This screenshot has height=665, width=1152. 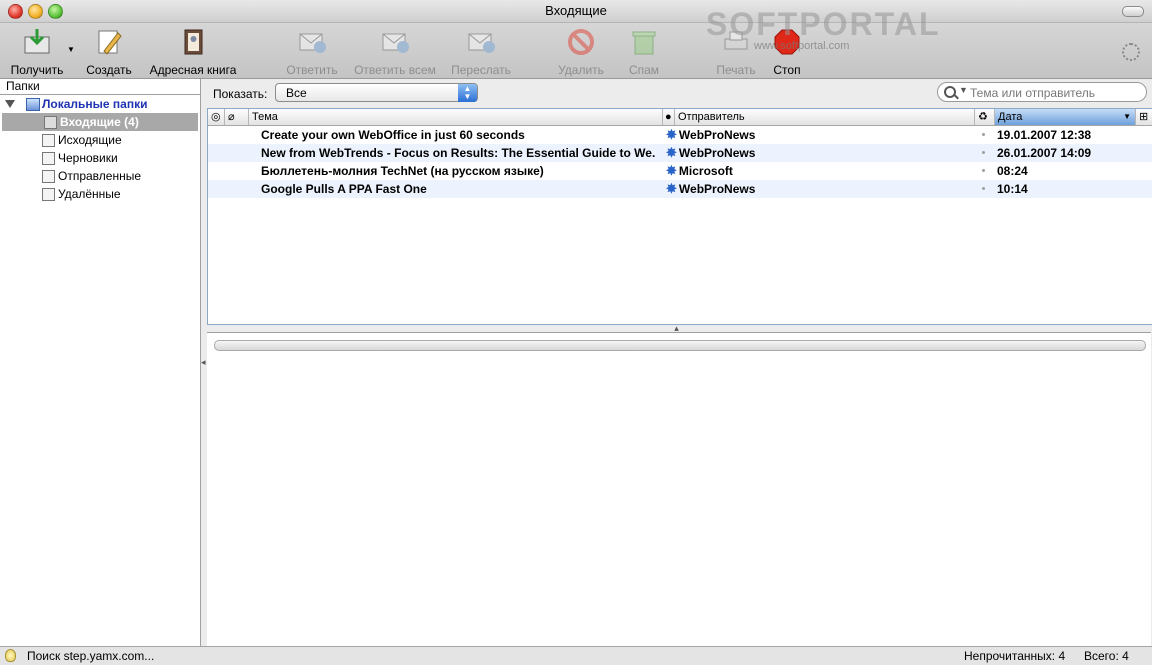 What do you see at coordinates (344, 189) in the screenshot?
I see `message-subject: Google Pulls A PPA Fast One` at bounding box center [344, 189].